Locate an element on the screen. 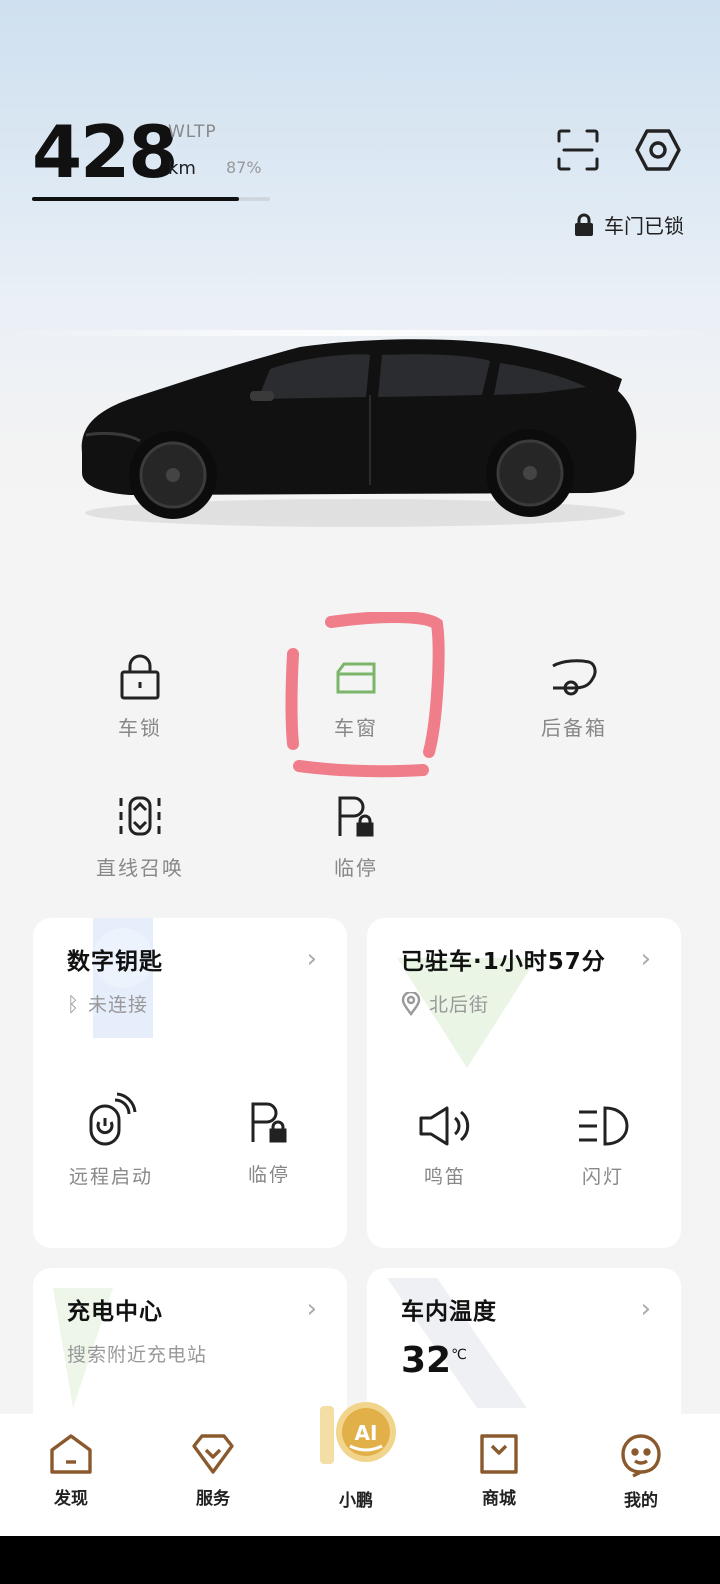 Image resolution: width=720 pixels, height=1584 pixels. tab-xpeng: 小鹏 is located at coordinates (356, 1494).